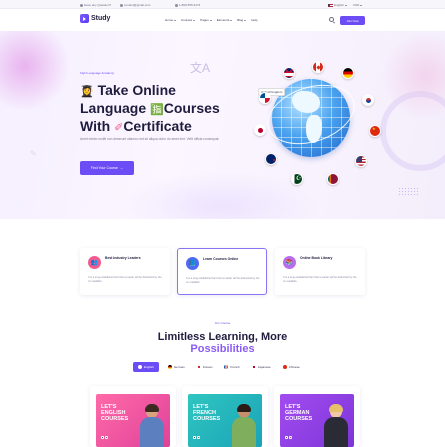  I want to click on nav-pages: Pages, so click(206, 20).